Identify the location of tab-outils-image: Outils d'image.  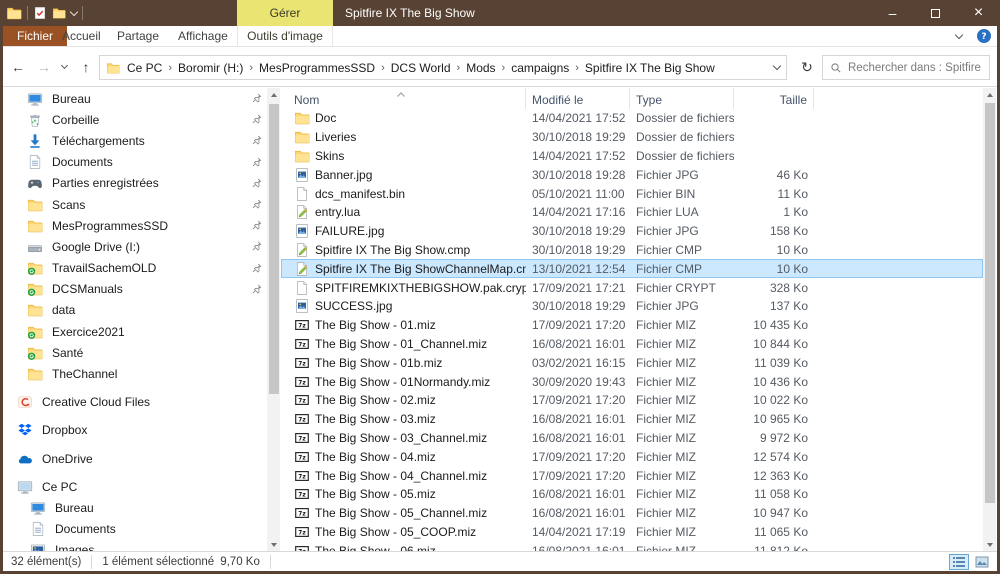
(285, 36).